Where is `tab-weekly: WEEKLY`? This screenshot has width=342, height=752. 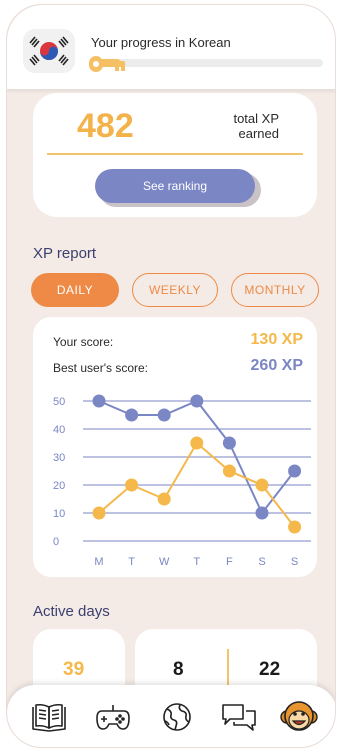
tab-weekly: WEEKLY is located at coordinates (175, 290).